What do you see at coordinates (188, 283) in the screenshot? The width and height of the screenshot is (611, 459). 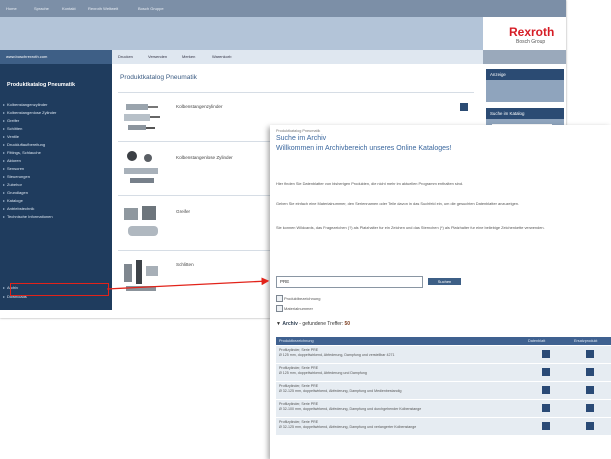 I see `annotation-arrow` at bounding box center [188, 283].